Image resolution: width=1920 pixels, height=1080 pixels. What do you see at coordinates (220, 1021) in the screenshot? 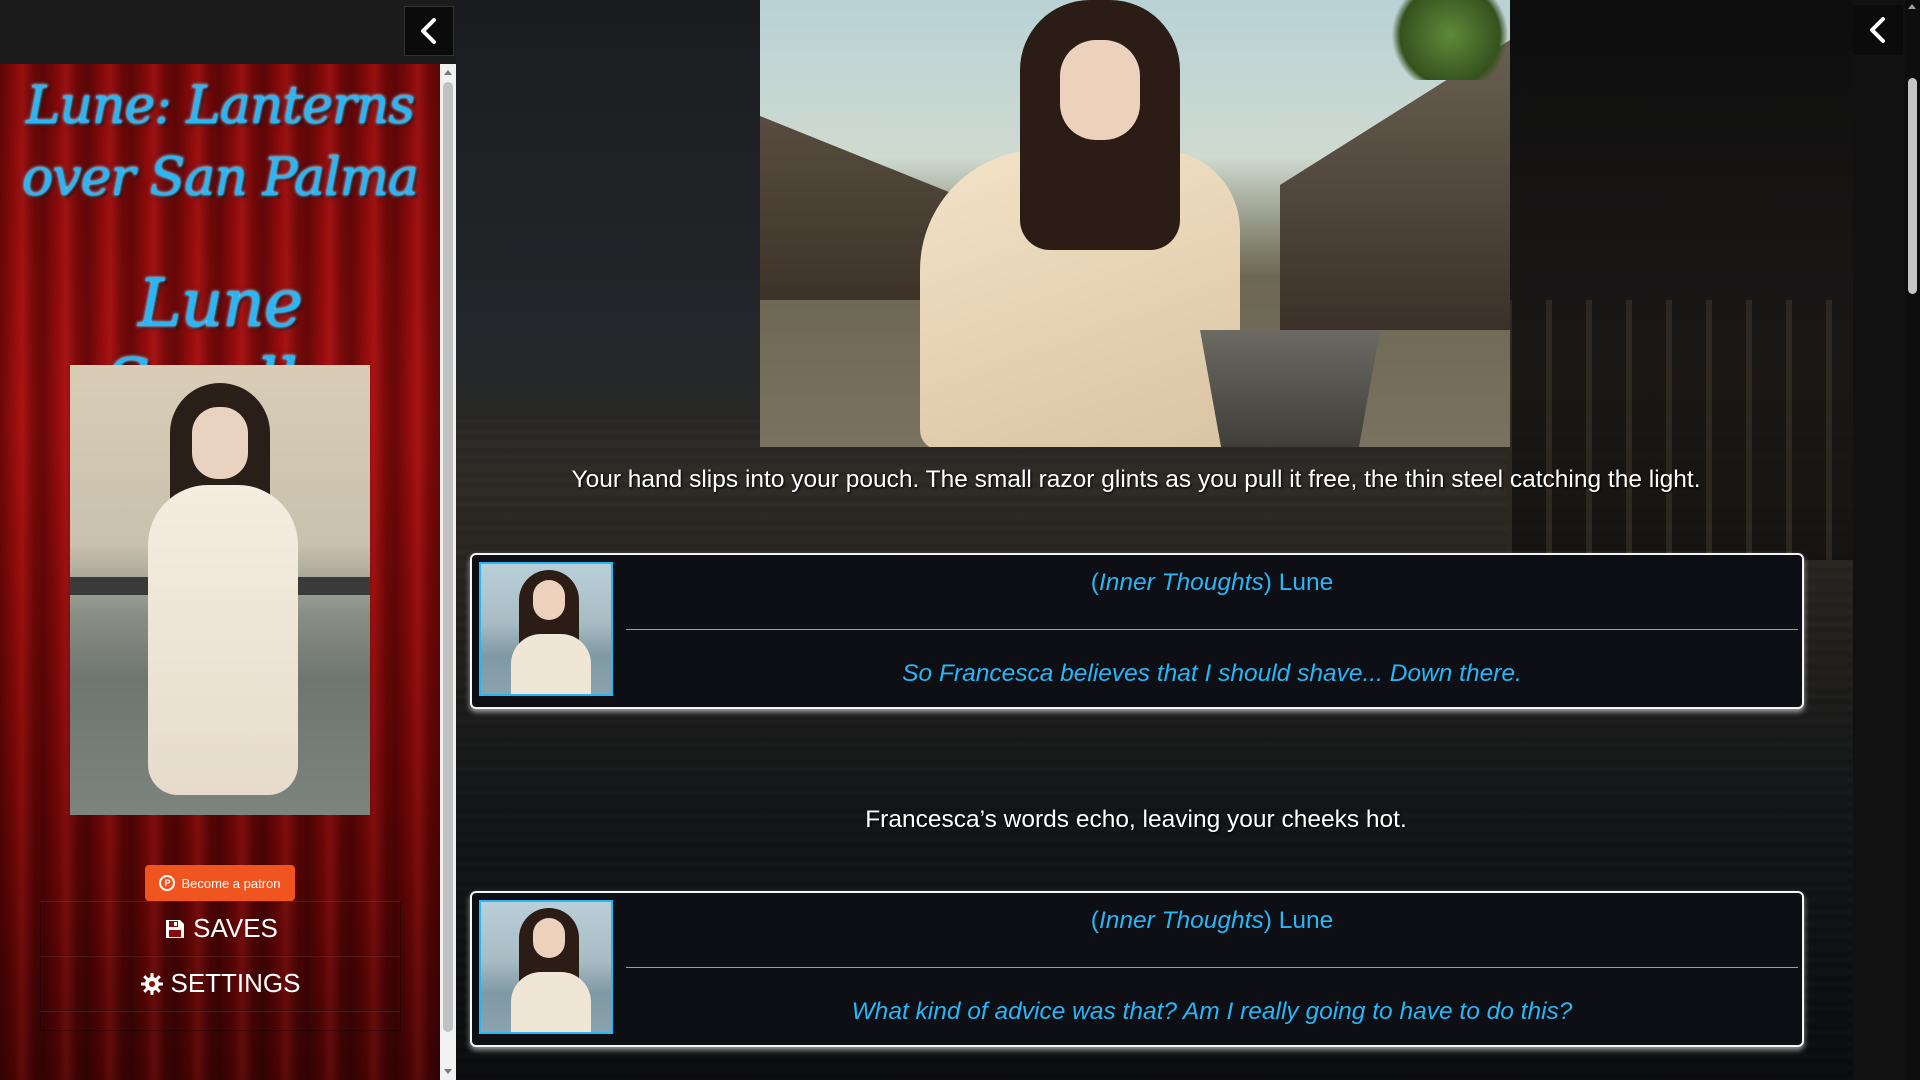
I see `menu-item-partial` at bounding box center [220, 1021].